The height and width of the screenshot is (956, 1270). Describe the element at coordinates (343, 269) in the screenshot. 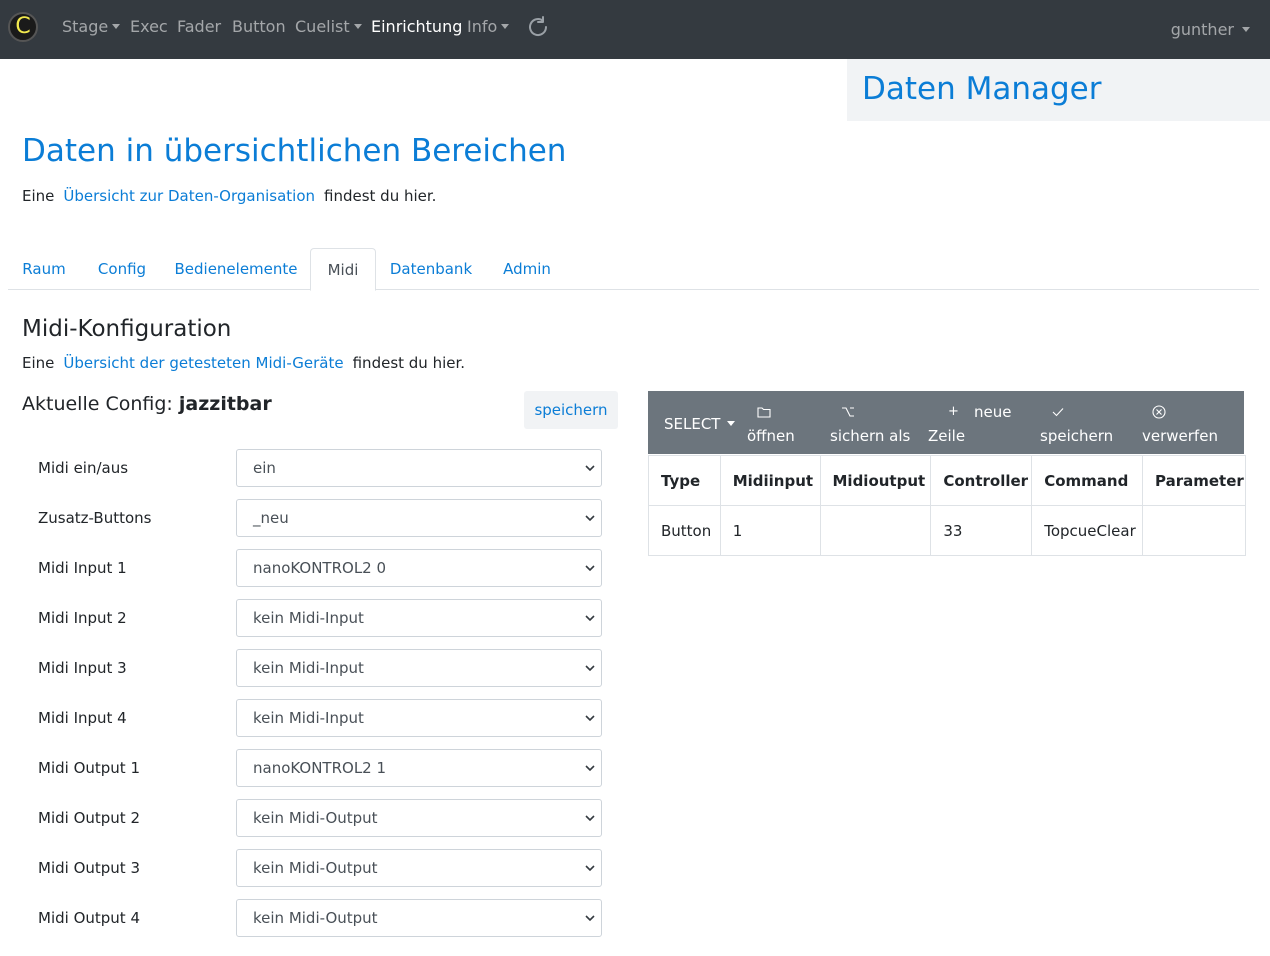

I see `tab-midi: Midi` at that location.